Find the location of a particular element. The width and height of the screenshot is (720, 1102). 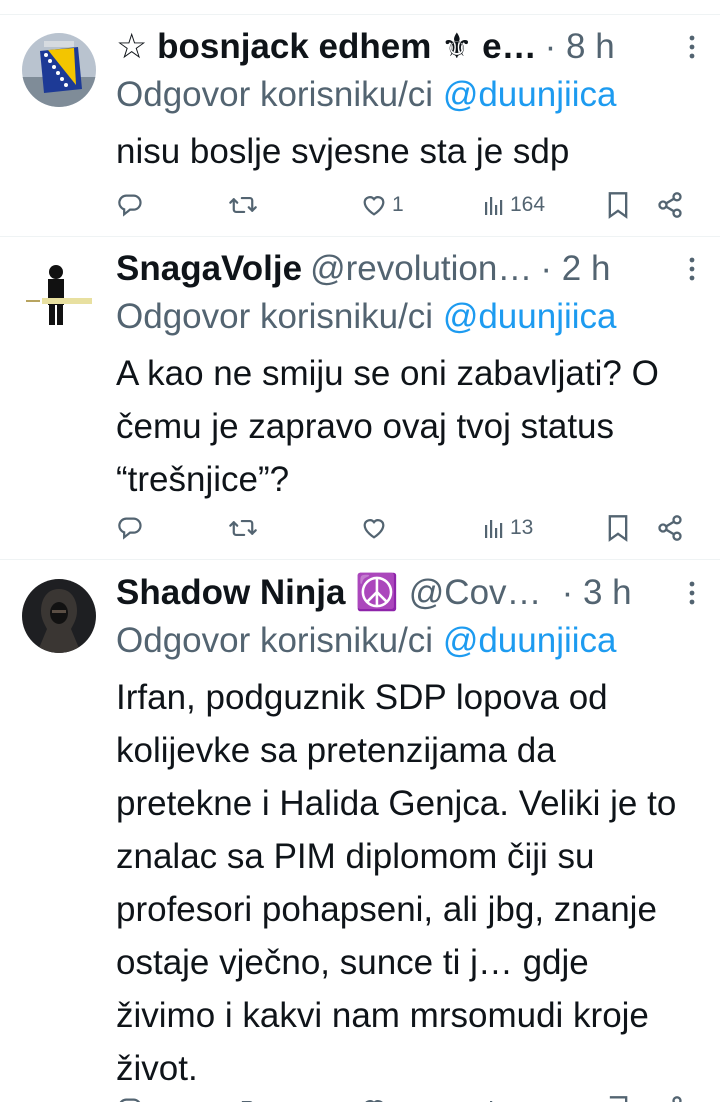

views-button: 13 is located at coordinates (507, 528).